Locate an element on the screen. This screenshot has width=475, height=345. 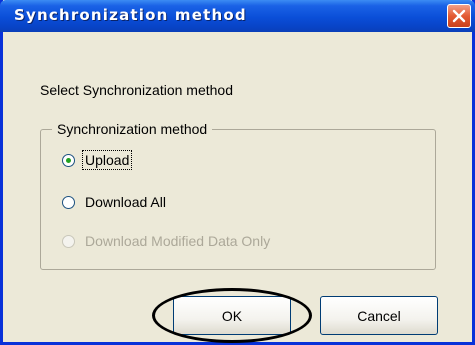
radio-download-all: Download All is located at coordinates (115, 202).